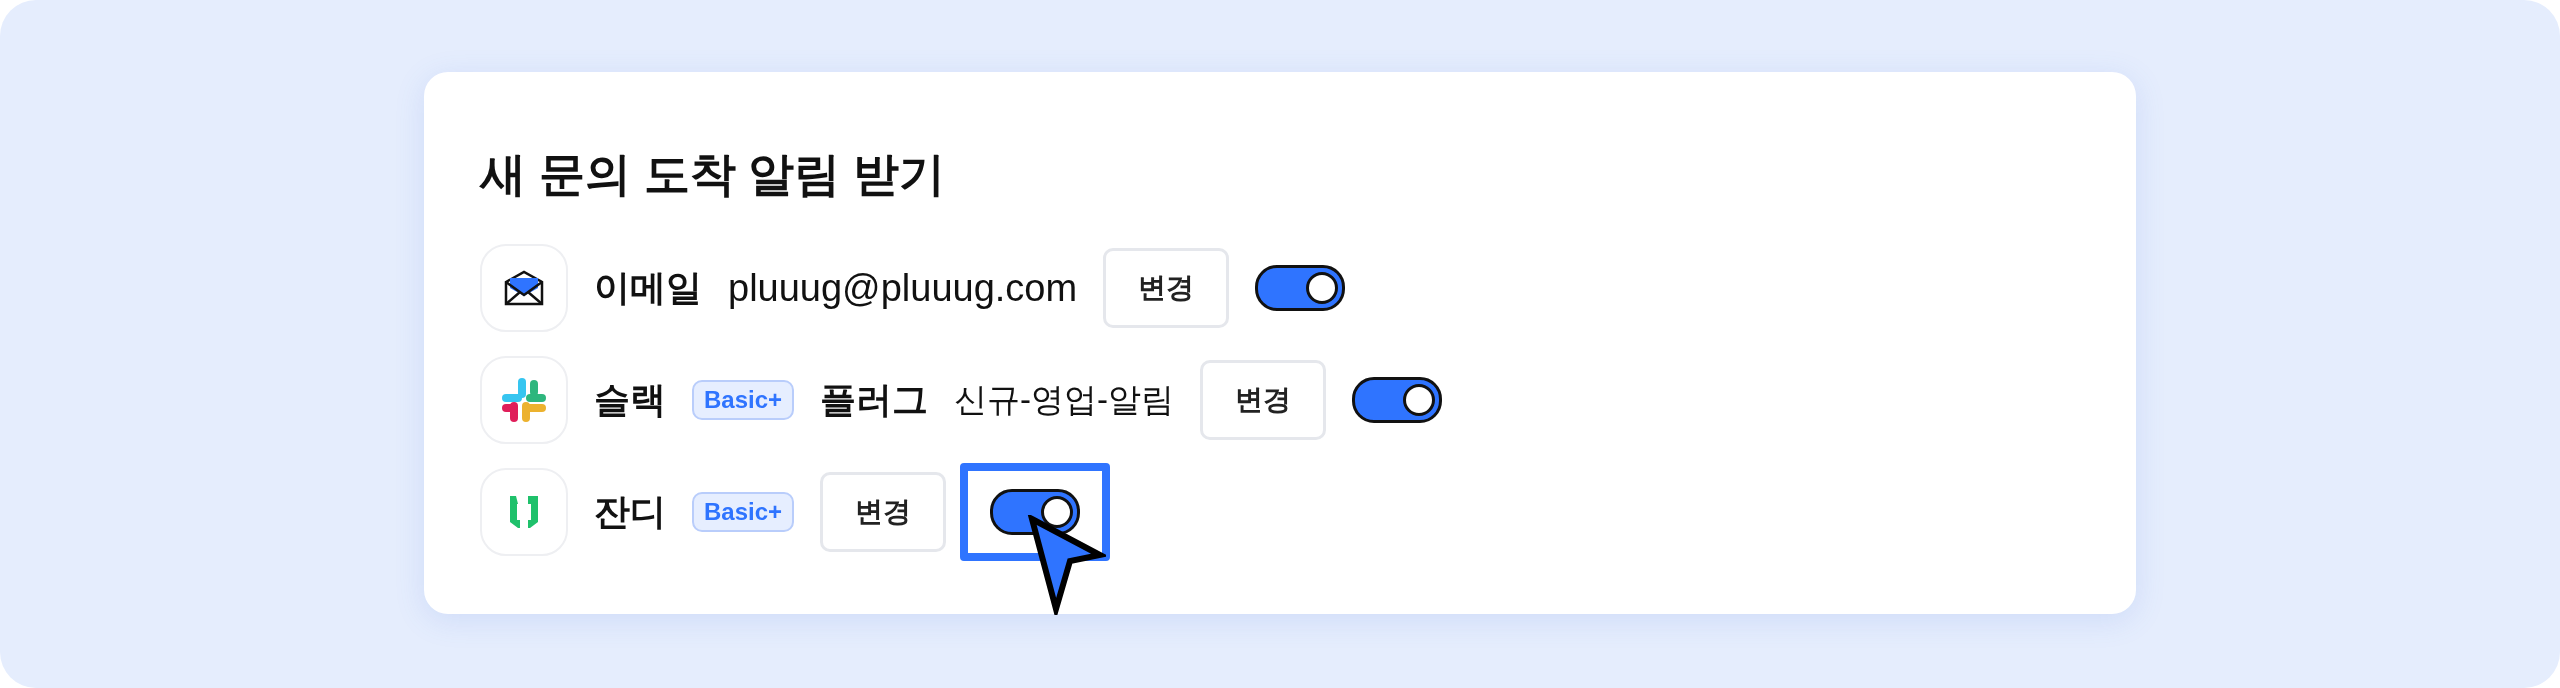  I want to click on envelope-icon, so click(524, 288).